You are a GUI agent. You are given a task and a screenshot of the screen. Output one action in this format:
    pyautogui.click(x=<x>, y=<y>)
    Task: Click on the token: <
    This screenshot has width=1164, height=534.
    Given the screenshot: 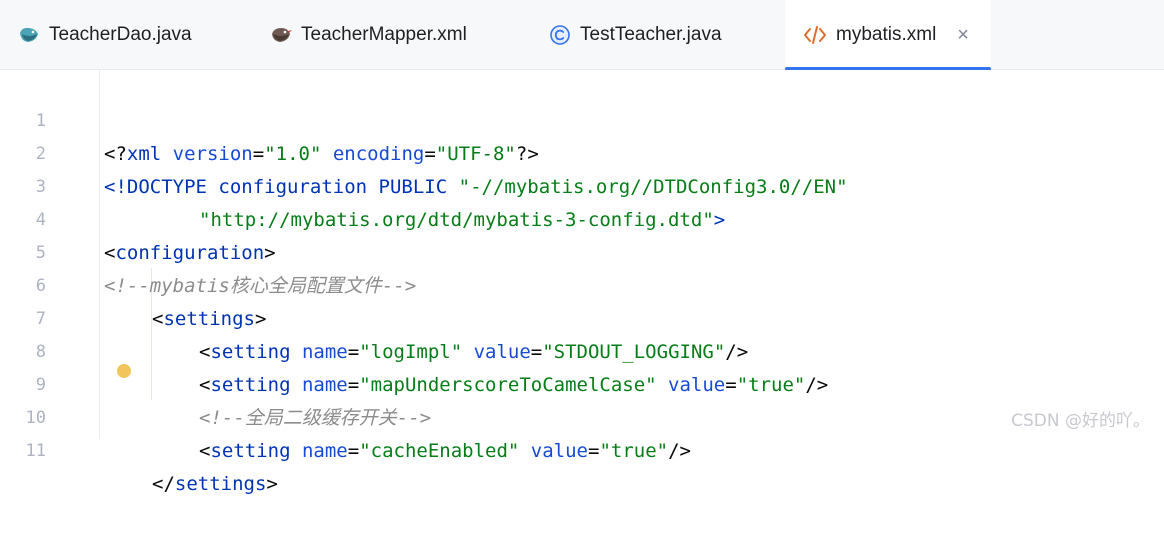 What is the action you would take?
    pyautogui.click(x=205, y=451)
    